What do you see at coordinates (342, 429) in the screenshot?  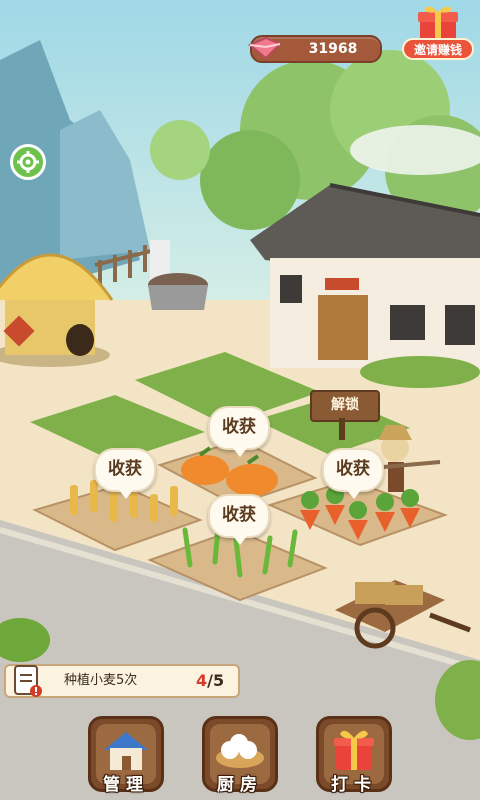 I see `sign-post` at bounding box center [342, 429].